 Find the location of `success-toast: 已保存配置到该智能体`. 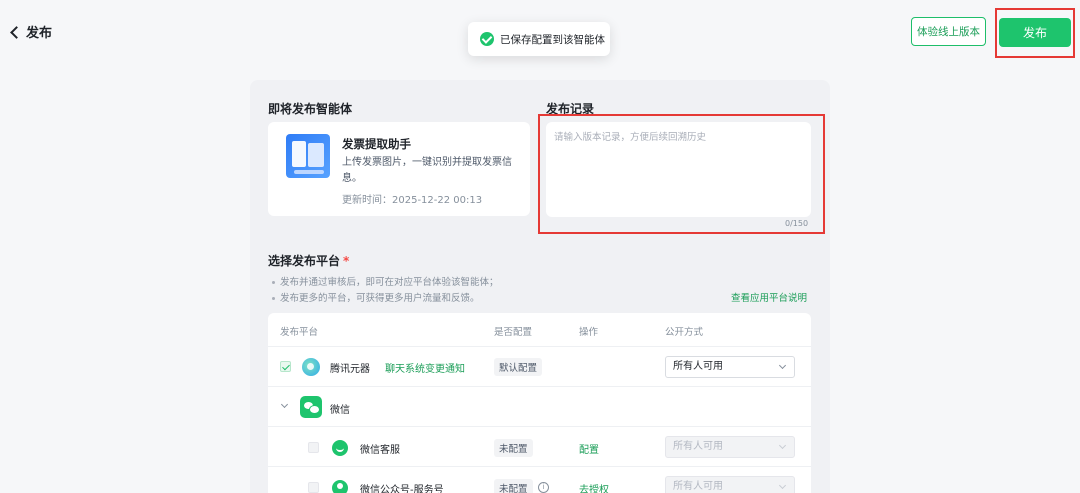

success-toast: 已保存配置到该智能体 is located at coordinates (539, 39).